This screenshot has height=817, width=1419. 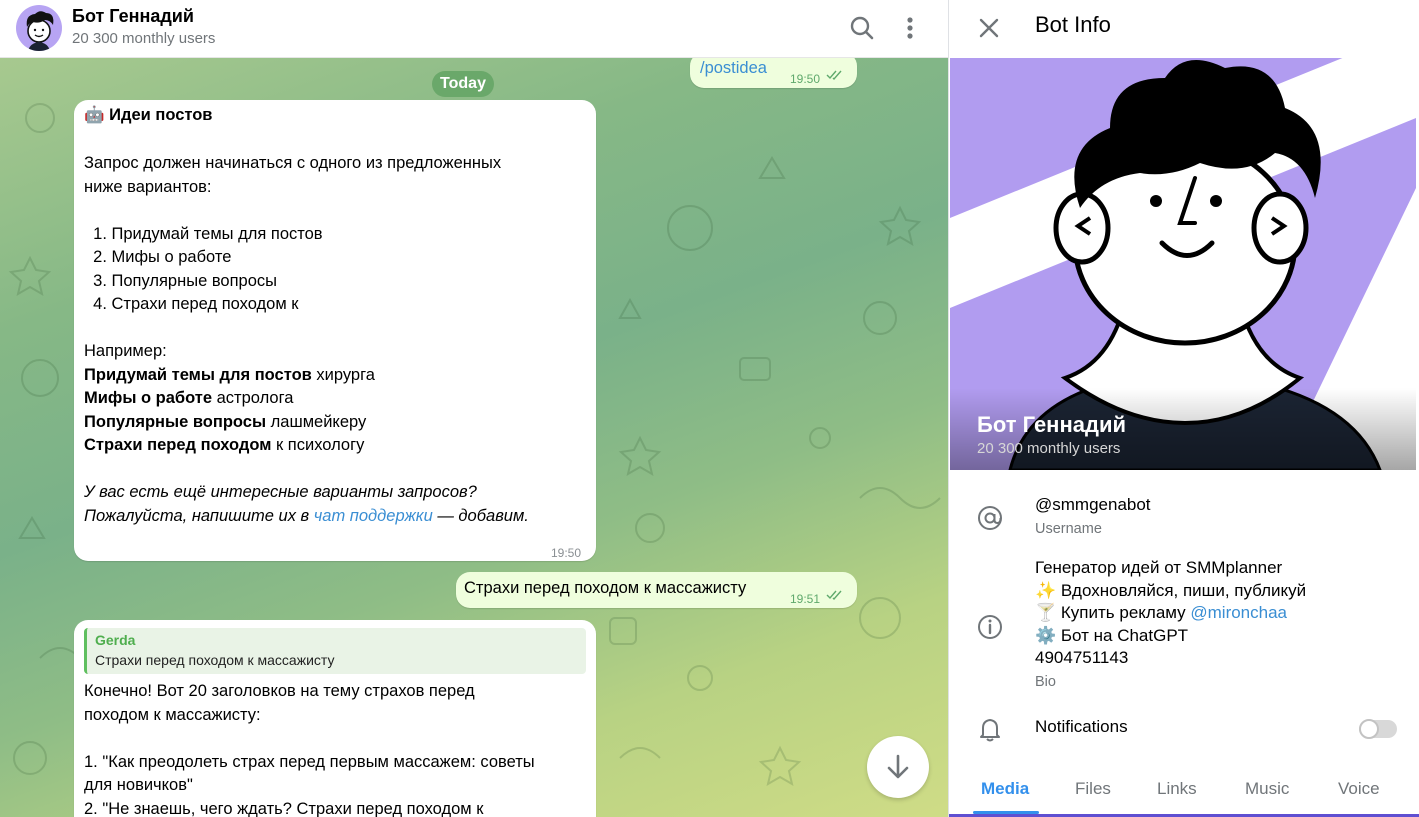 I want to click on search-icon, so click(x=862, y=28).